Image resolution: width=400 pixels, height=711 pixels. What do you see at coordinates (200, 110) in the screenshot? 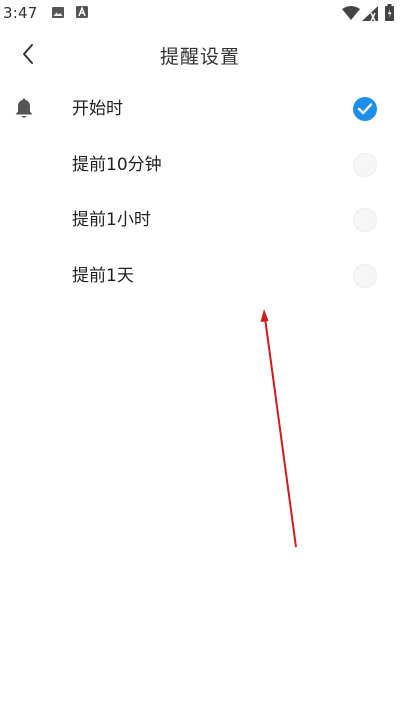
I see `option-at-start: 开始时` at bounding box center [200, 110].